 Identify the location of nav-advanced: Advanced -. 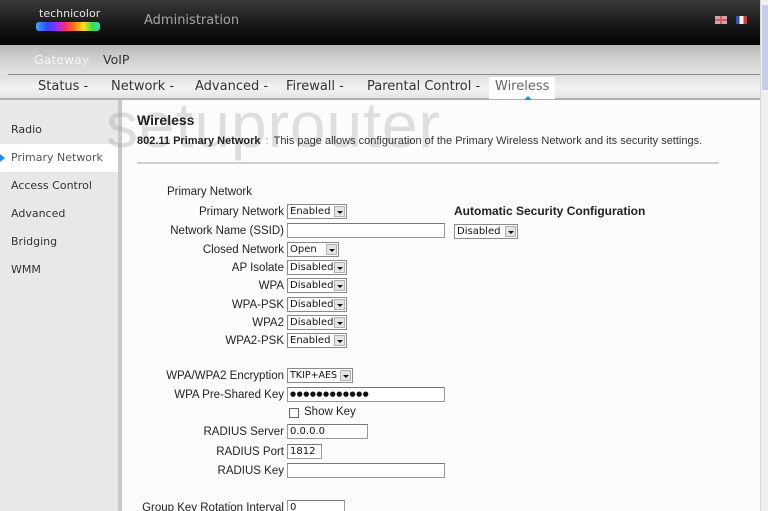
(231, 86).